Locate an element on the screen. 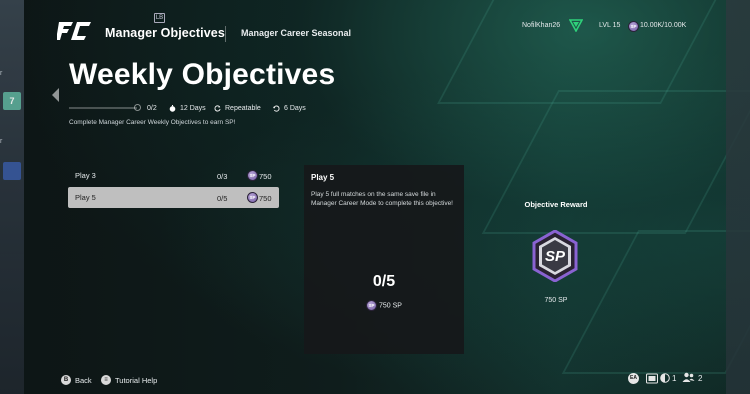  friends-icon is located at coordinates (688, 377).